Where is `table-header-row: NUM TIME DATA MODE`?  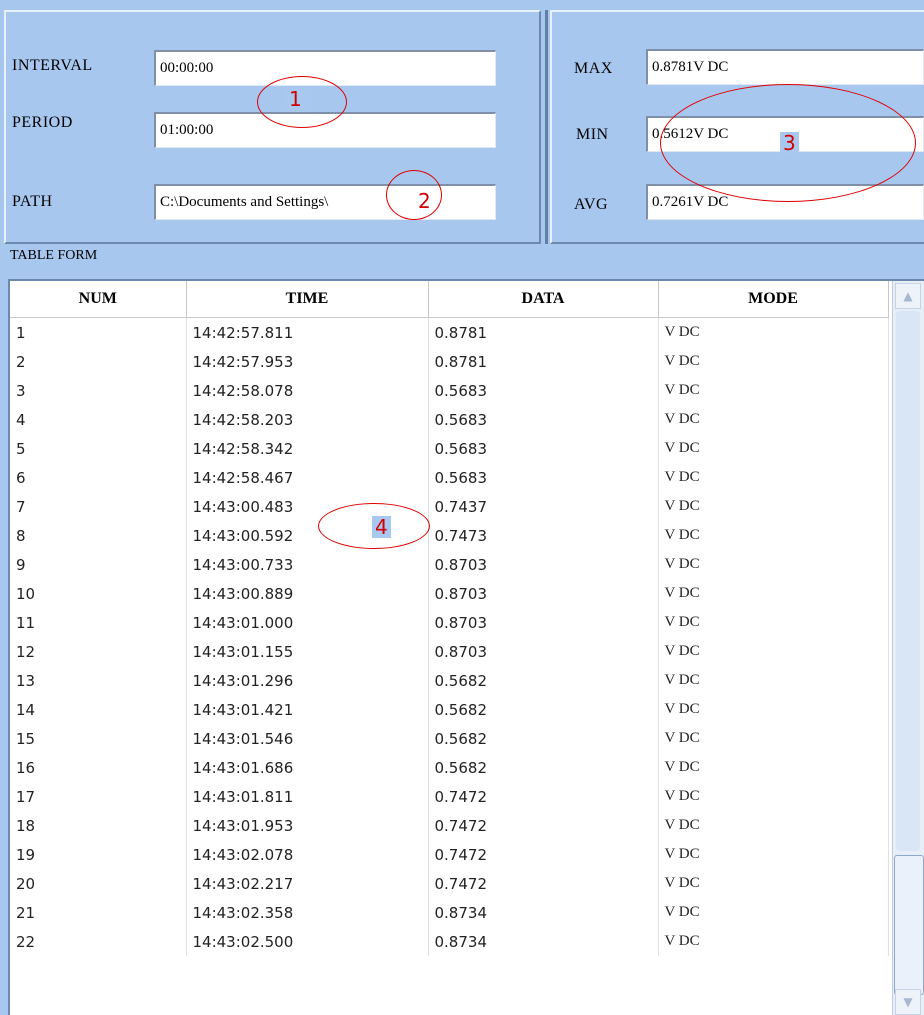
table-header-row: NUM TIME DATA MODE is located at coordinates (449, 299).